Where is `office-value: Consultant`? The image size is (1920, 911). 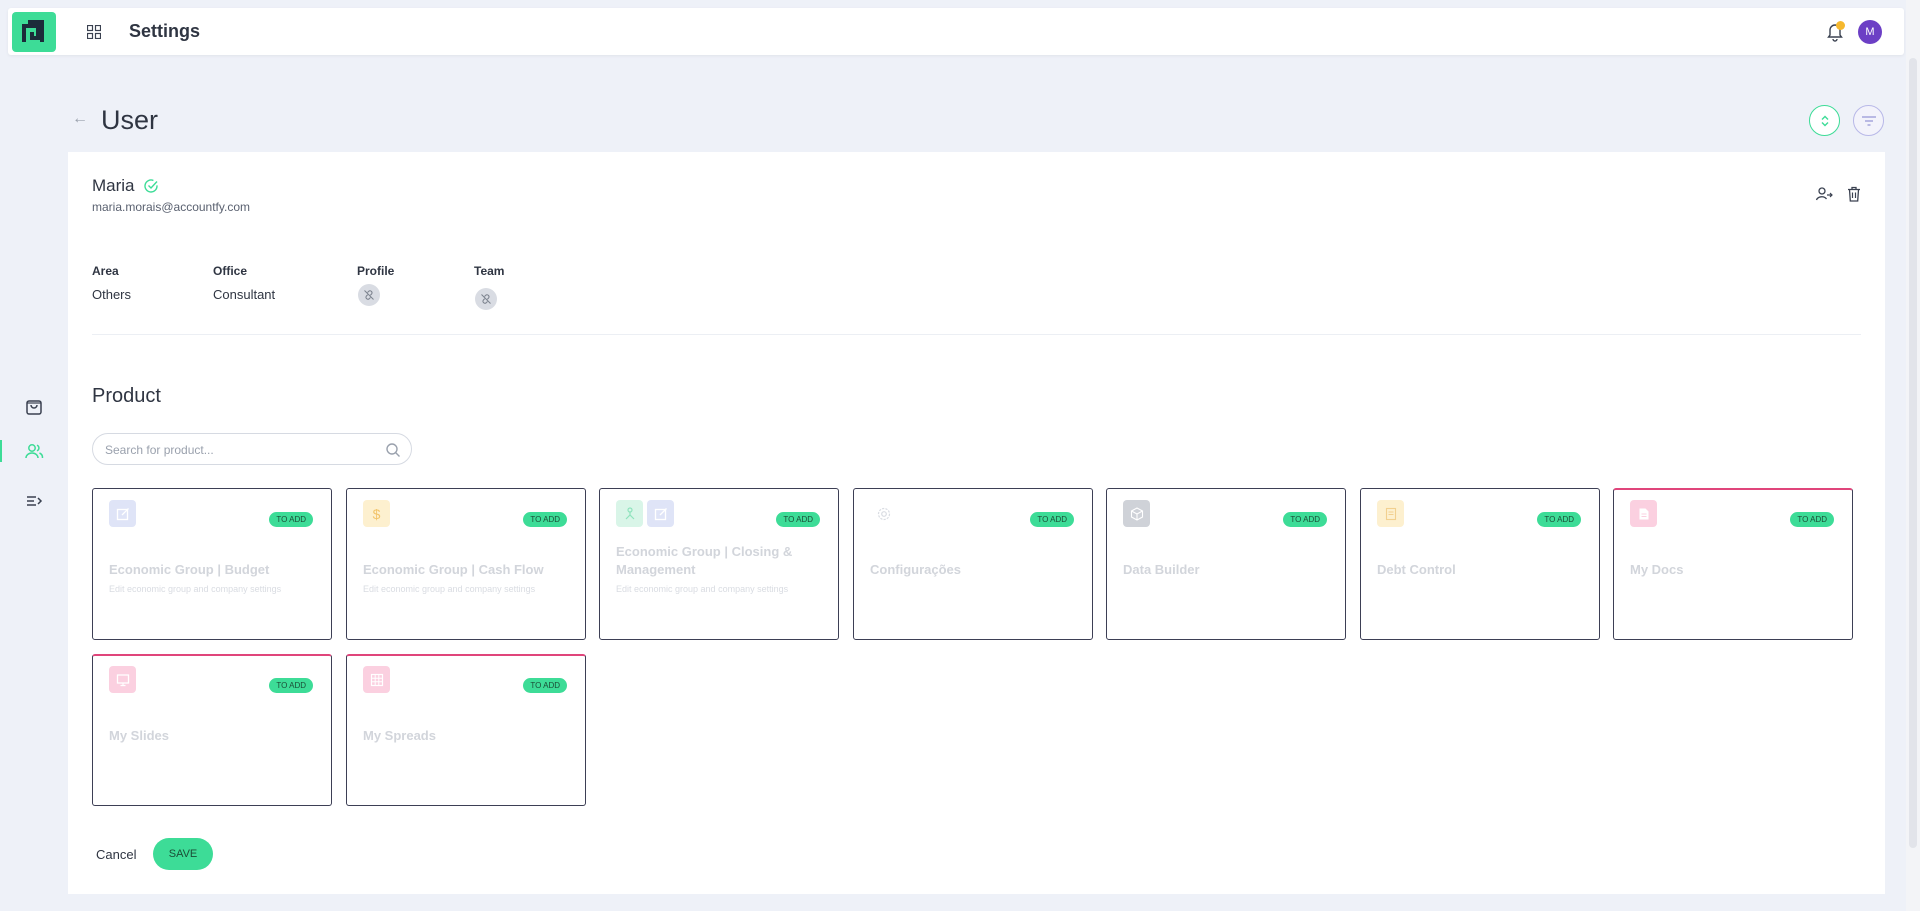 office-value: Consultant is located at coordinates (244, 294).